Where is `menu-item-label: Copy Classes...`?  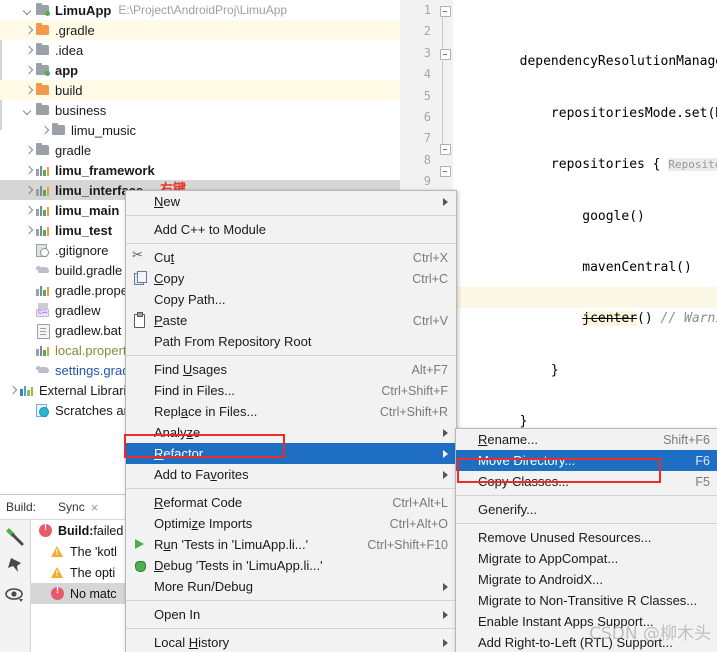
menu-item-label: Copy Classes... is located at coordinates (524, 481).